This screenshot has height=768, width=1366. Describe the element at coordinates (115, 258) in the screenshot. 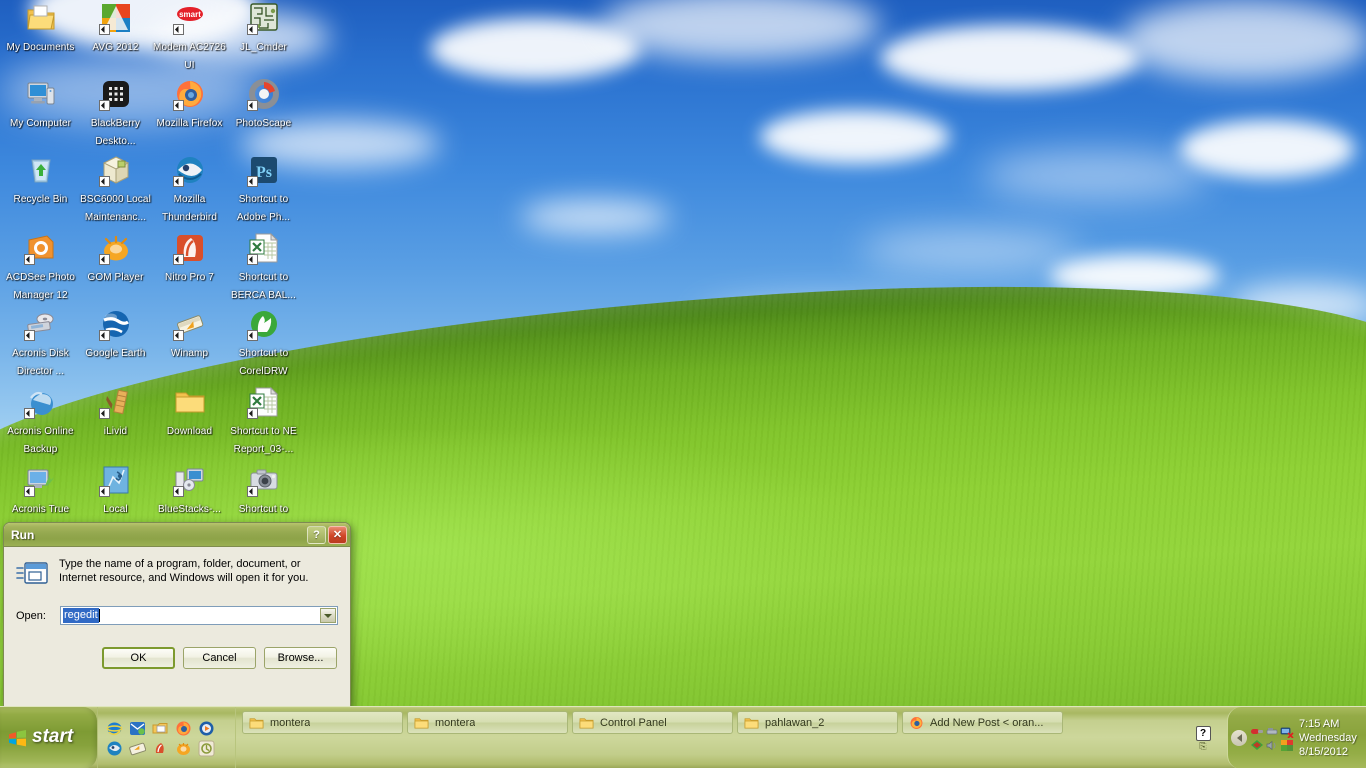

I see `desktop-icon-gom-player: GOM Player` at that location.